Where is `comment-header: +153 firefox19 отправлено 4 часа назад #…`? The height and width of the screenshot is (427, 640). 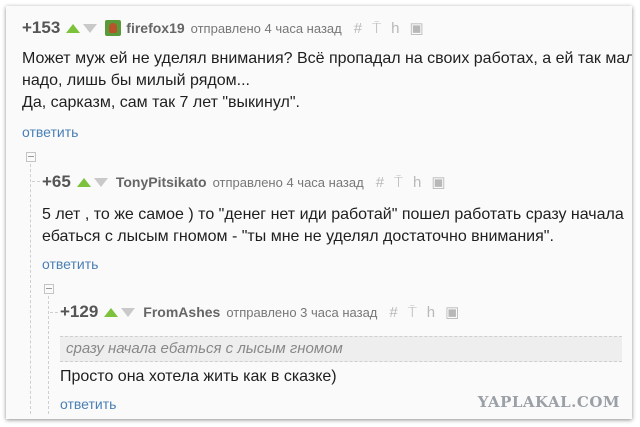
comment-header: +153 firefox19 отправлено 4 часа назад #… is located at coordinates (228, 28).